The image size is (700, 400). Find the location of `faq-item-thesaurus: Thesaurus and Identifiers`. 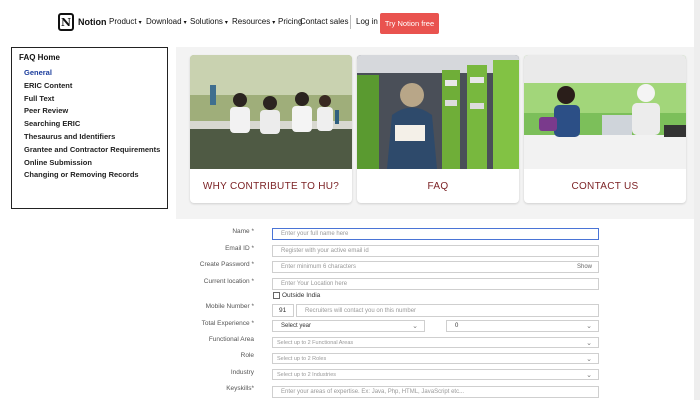

faq-item-thesaurus: Thesaurus and Identifiers is located at coordinates (94, 137).